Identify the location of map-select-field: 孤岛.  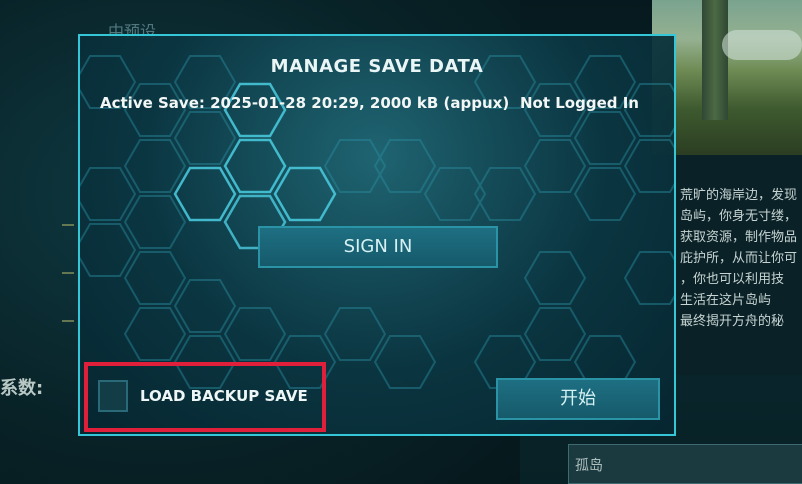
(685, 464).